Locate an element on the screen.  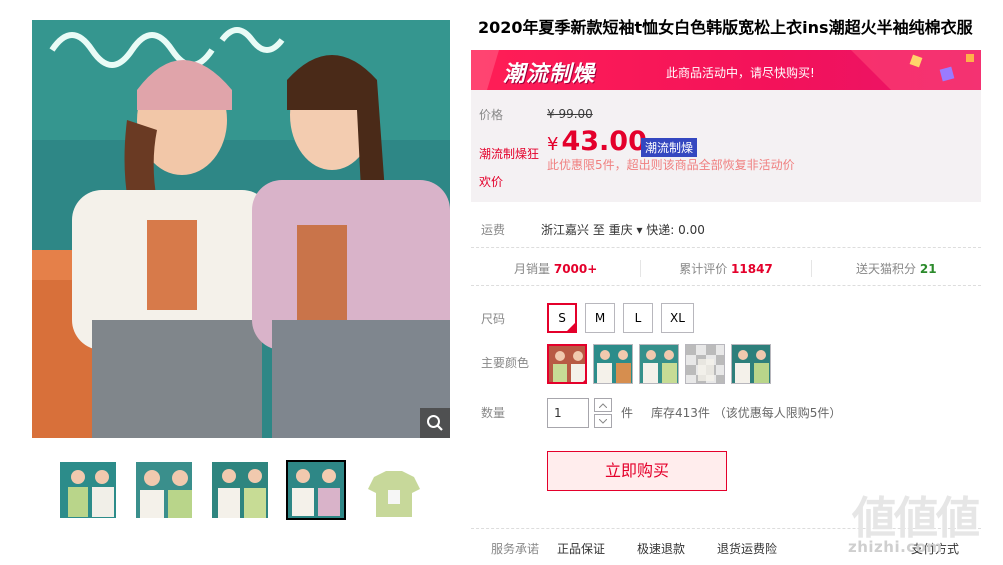
color-label: 主要颜色 is located at coordinates (505, 363).